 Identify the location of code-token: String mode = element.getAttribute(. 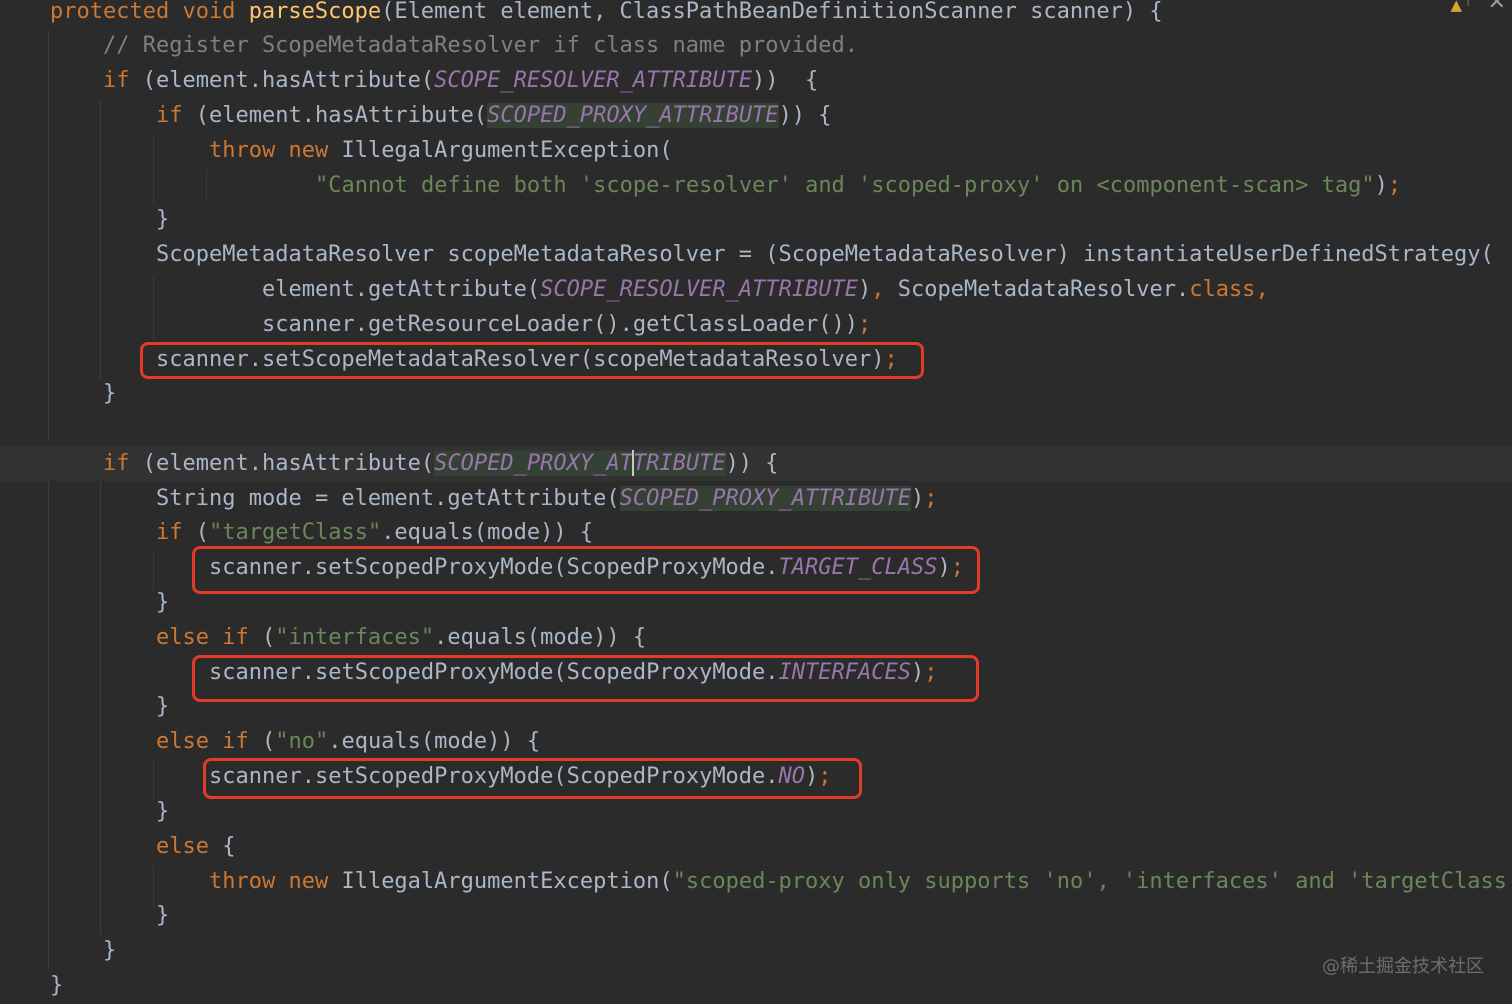
(388, 498).